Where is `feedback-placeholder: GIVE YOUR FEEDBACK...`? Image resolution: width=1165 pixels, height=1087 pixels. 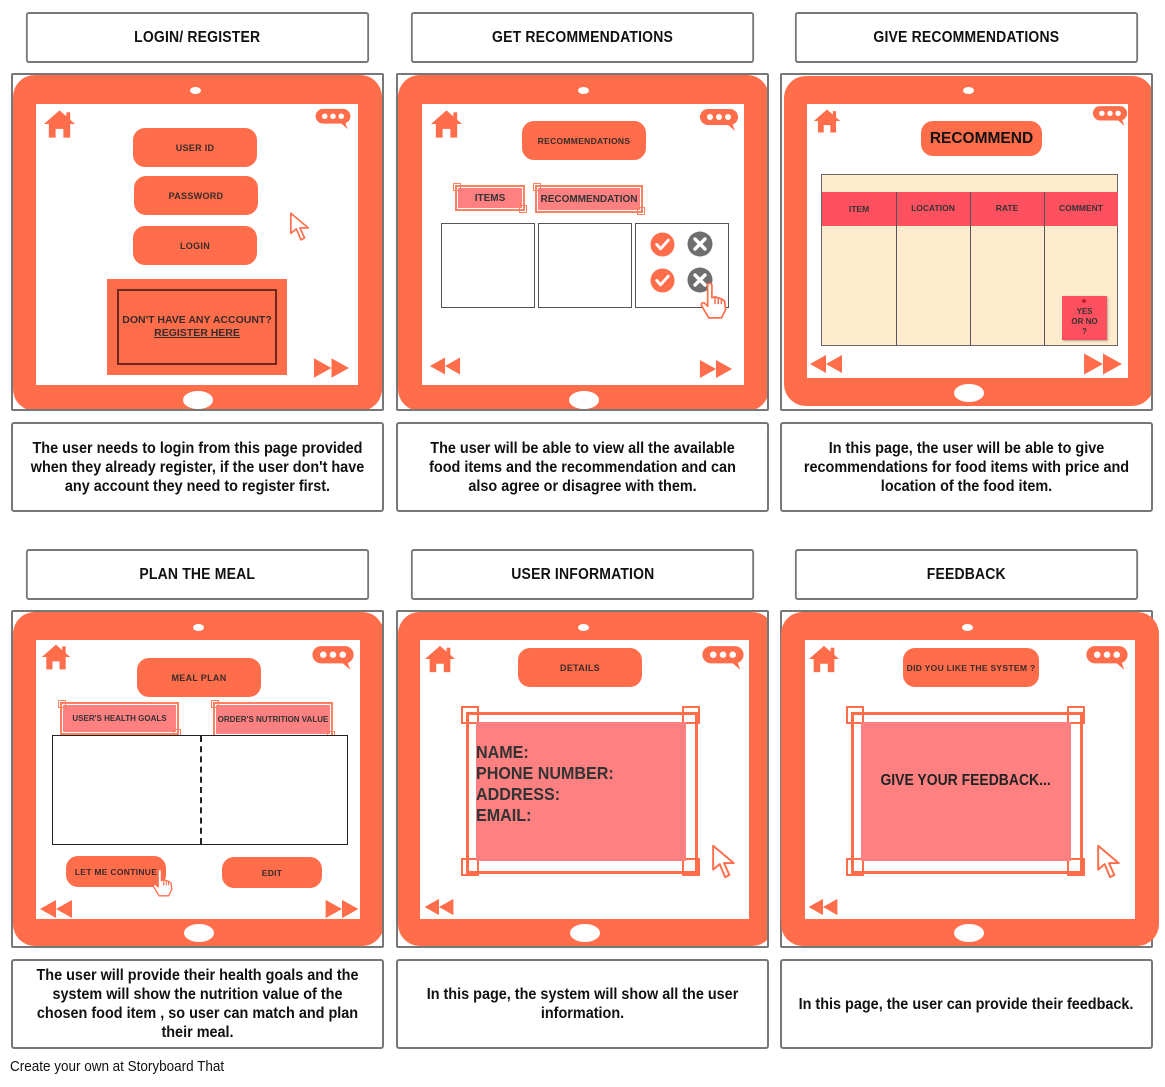
feedback-placeholder: GIVE YOUR FEEDBACK... is located at coordinates (966, 780).